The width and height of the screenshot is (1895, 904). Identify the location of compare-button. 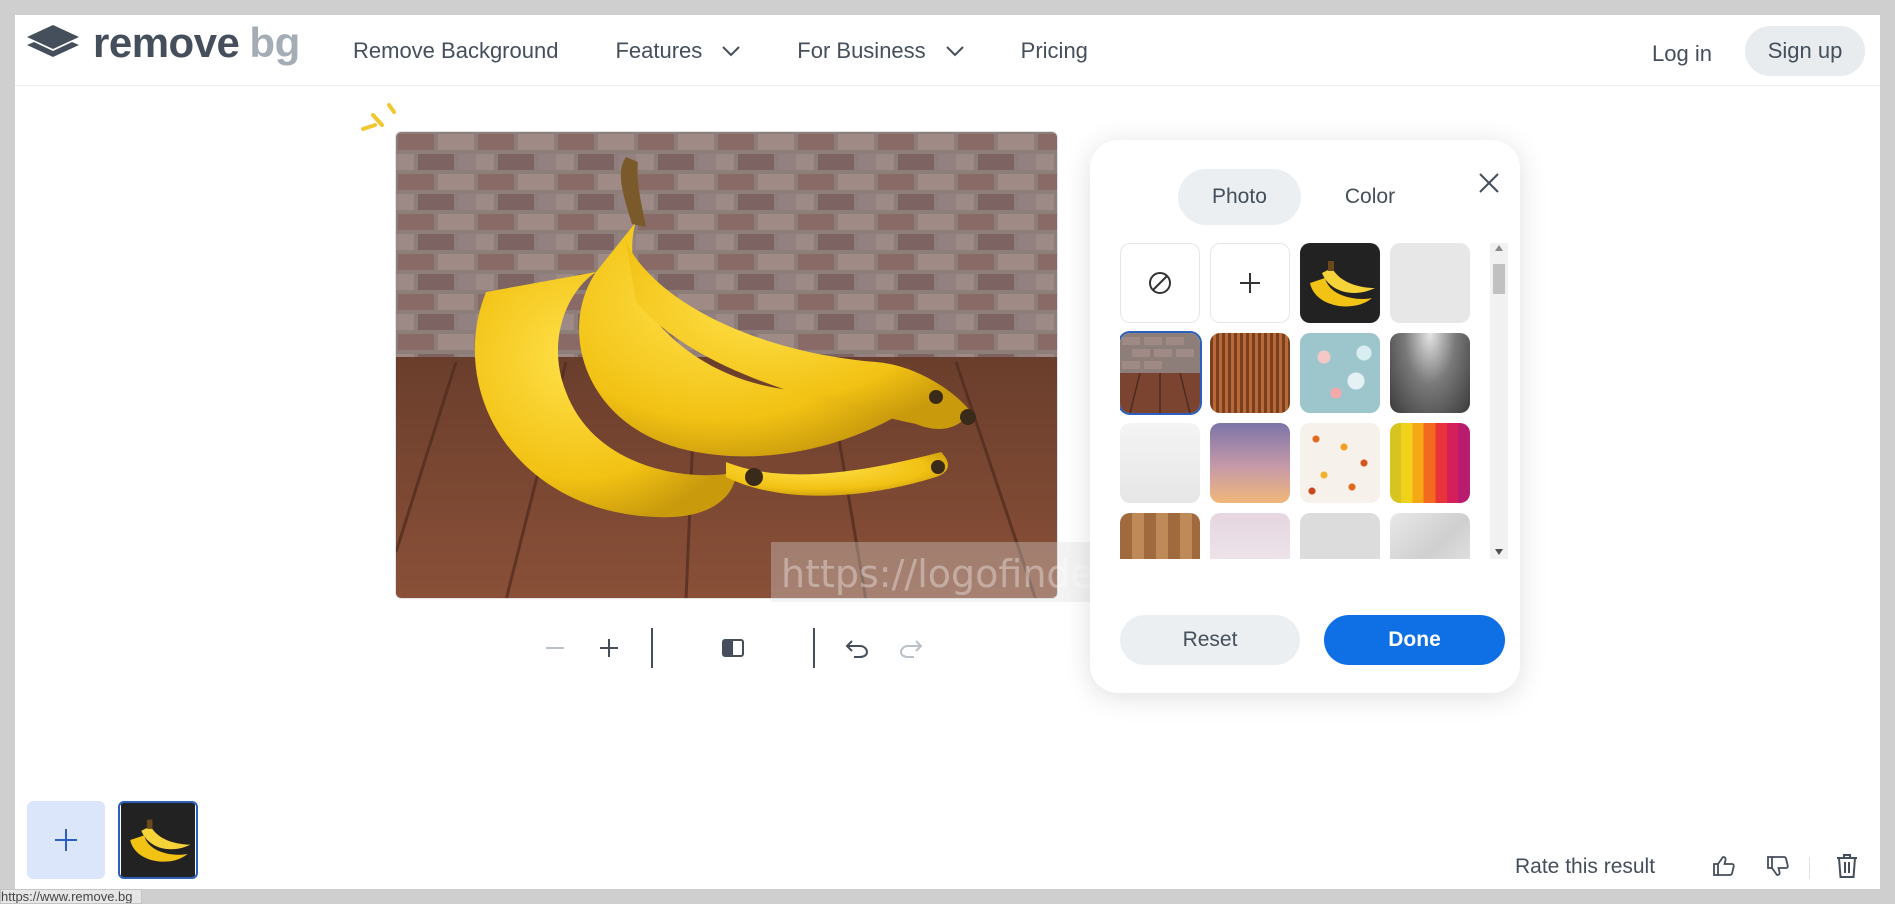
(733, 648).